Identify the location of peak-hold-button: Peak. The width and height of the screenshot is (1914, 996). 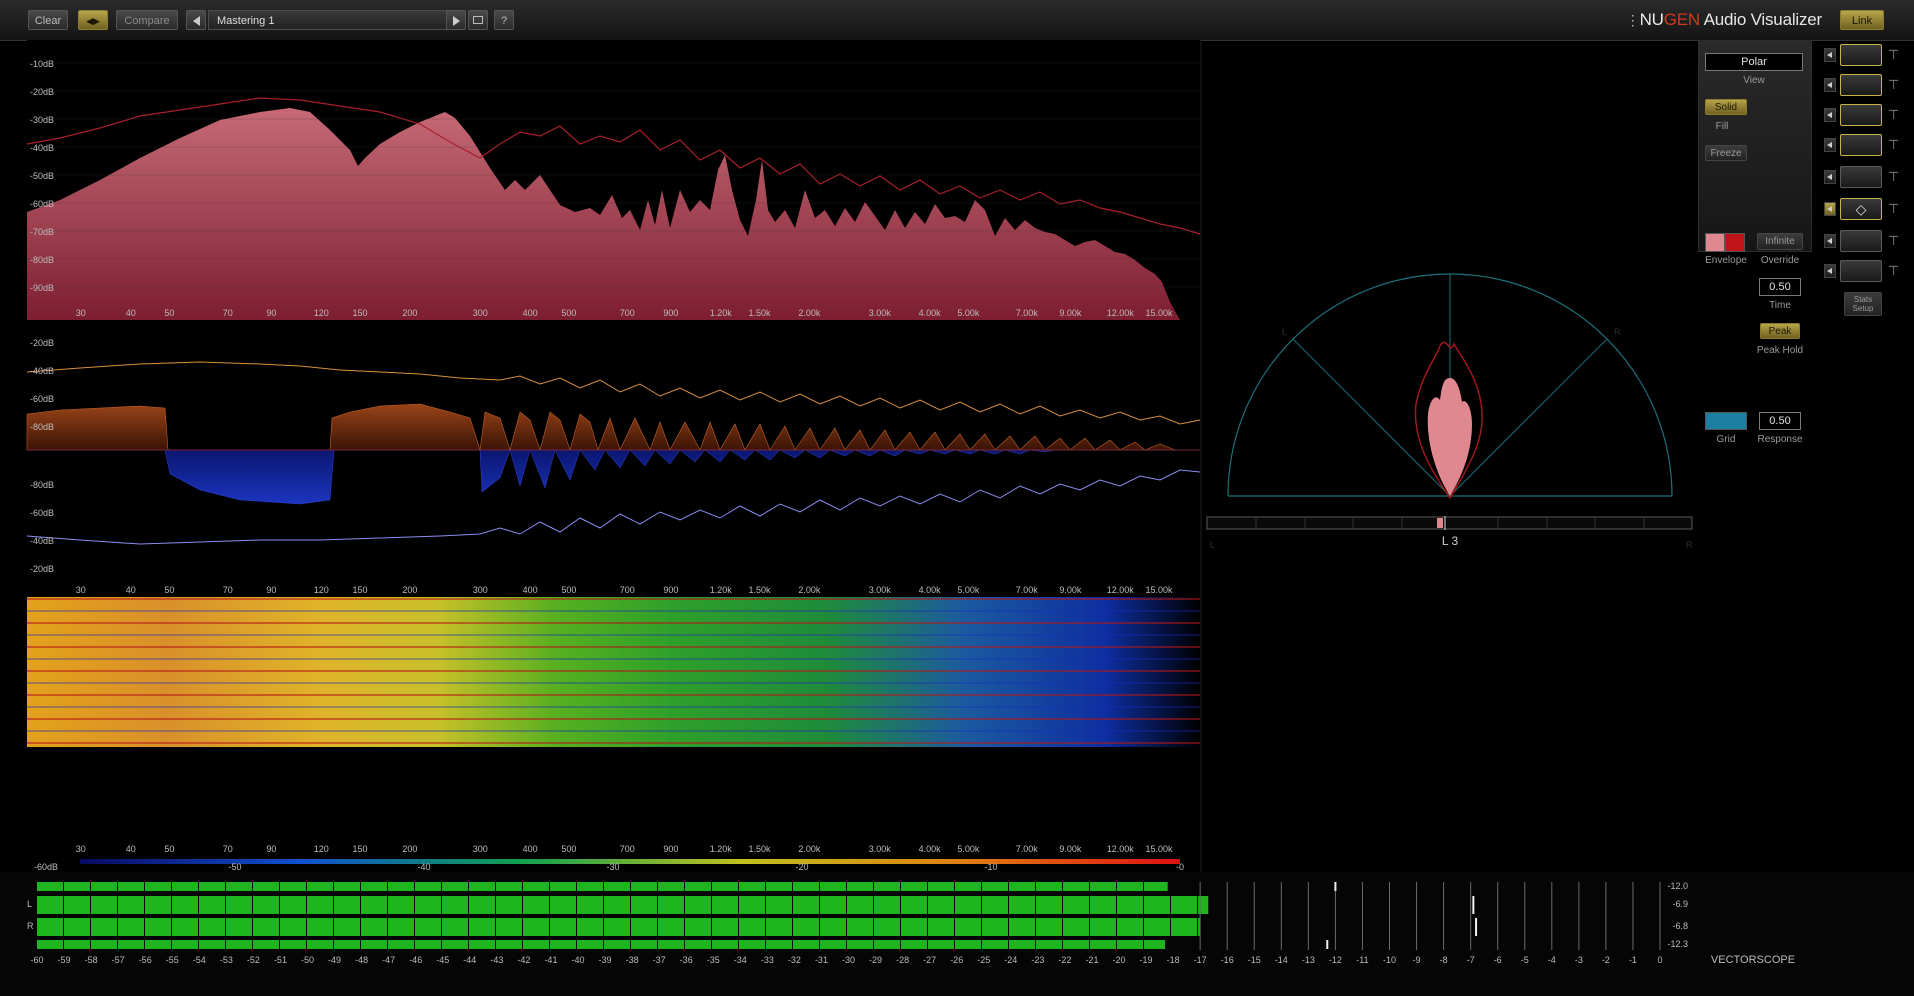
(1780, 331).